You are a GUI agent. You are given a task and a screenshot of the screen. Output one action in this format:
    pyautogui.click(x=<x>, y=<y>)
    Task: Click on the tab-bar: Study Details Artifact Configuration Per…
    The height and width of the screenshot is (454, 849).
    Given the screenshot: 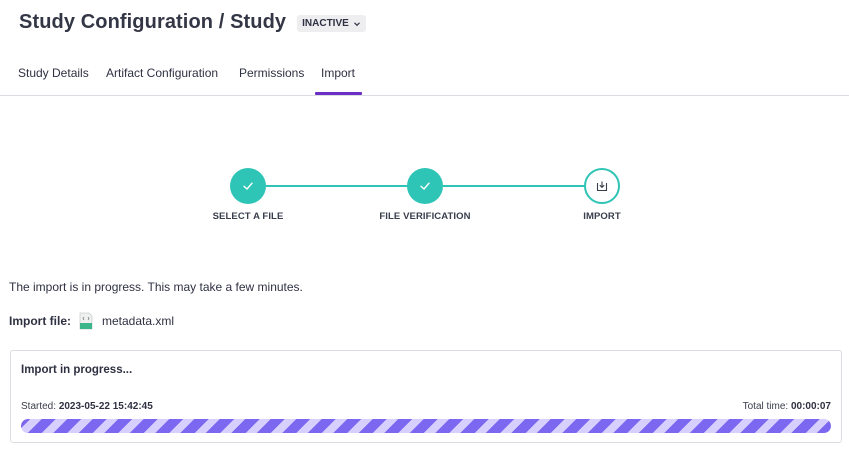 What is the action you would take?
    pyautogui.click(x=424, y=77)
    